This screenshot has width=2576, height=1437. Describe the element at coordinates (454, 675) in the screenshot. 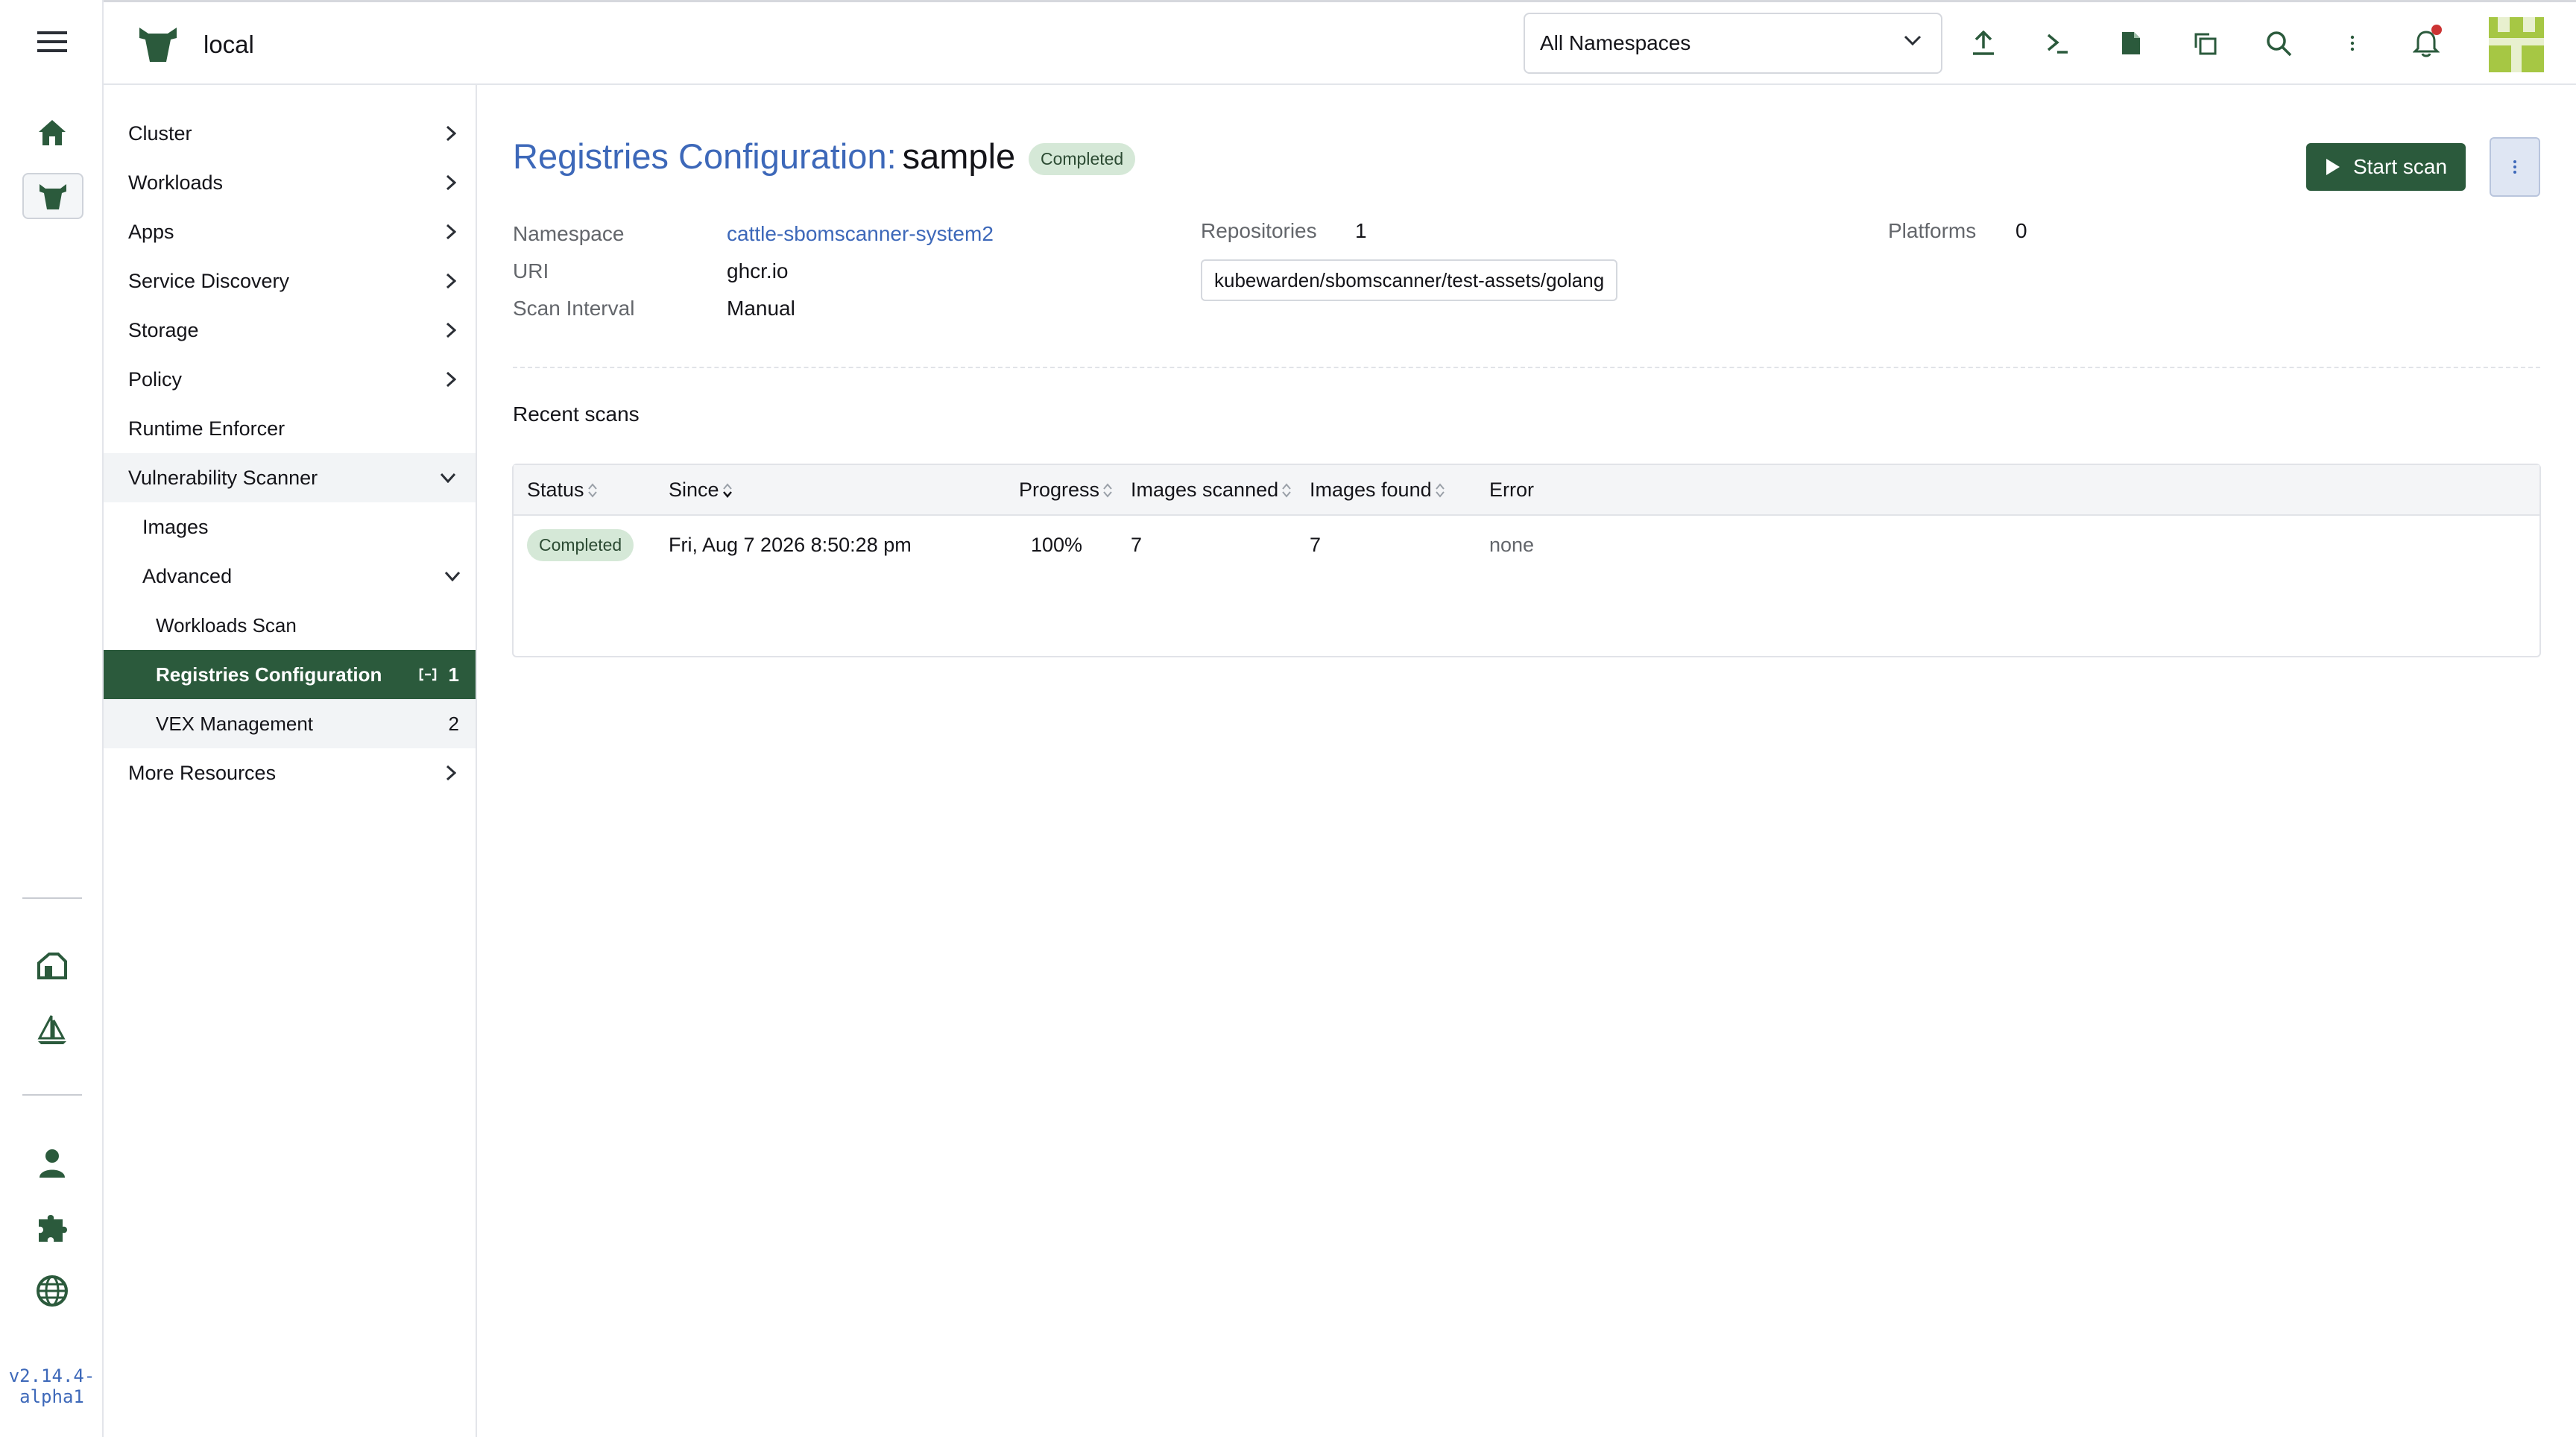

I see `nav-item-count: 1` at that location.